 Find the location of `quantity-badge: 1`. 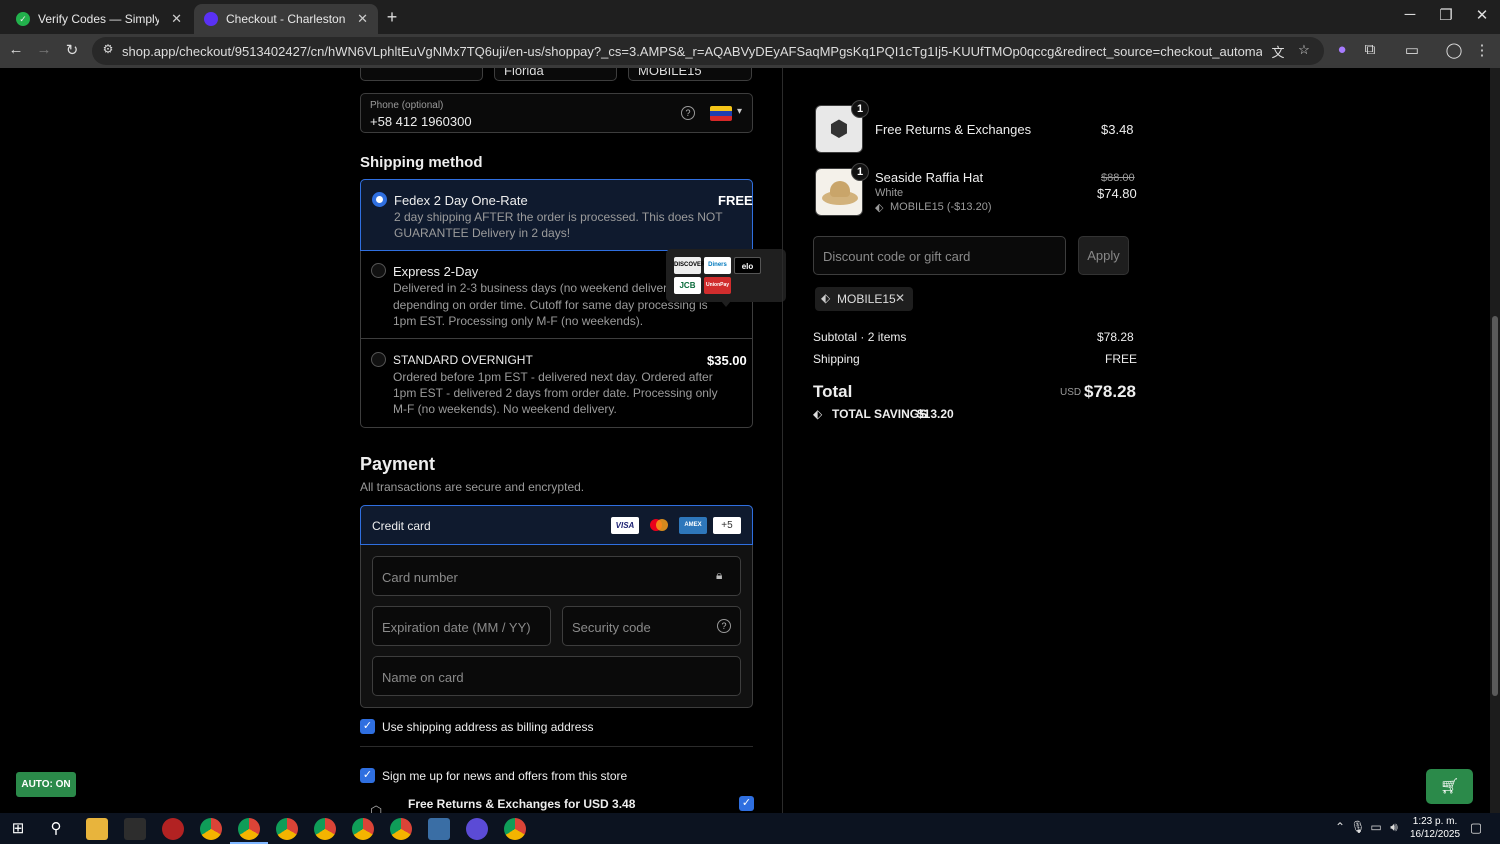

quantity-badge: 1 is located at coordinates (860, 172).